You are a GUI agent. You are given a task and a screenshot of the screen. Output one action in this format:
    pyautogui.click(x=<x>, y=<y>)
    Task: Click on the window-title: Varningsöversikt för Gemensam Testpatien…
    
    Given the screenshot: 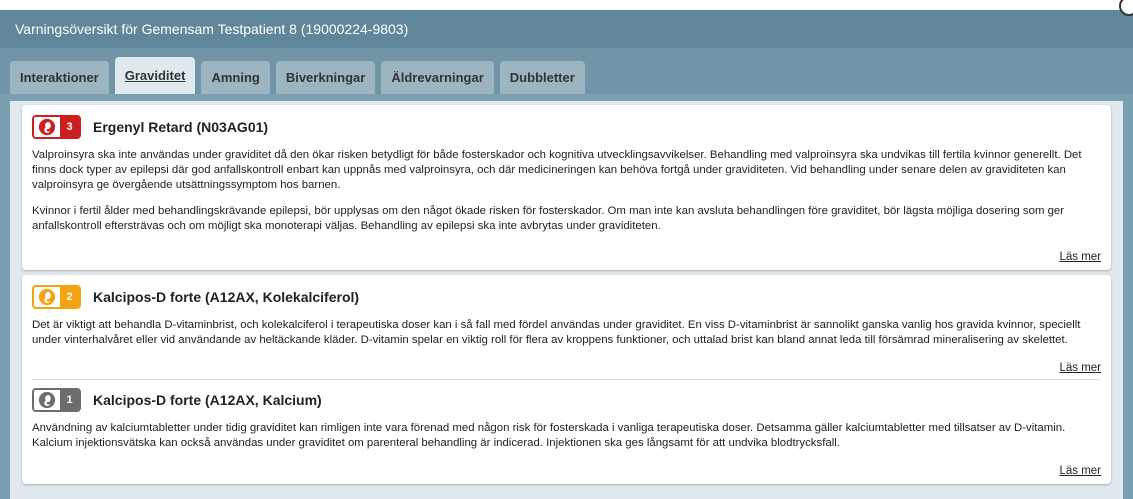 What is the action you would take?
    pyautogui.click(x=212, y=29)
    